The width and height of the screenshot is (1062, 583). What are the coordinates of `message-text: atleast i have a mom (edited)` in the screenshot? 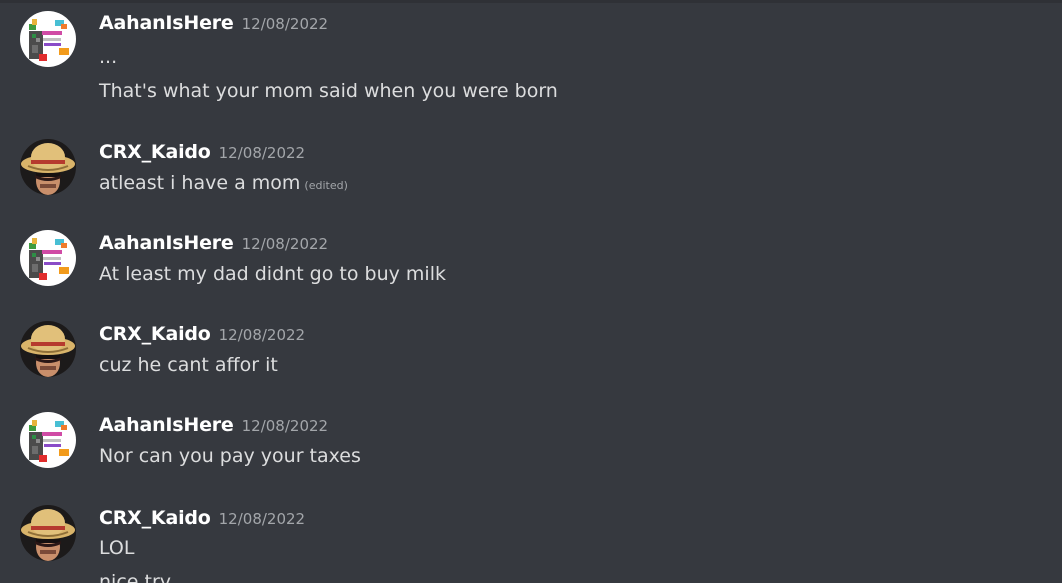 It's located at (223, 184).